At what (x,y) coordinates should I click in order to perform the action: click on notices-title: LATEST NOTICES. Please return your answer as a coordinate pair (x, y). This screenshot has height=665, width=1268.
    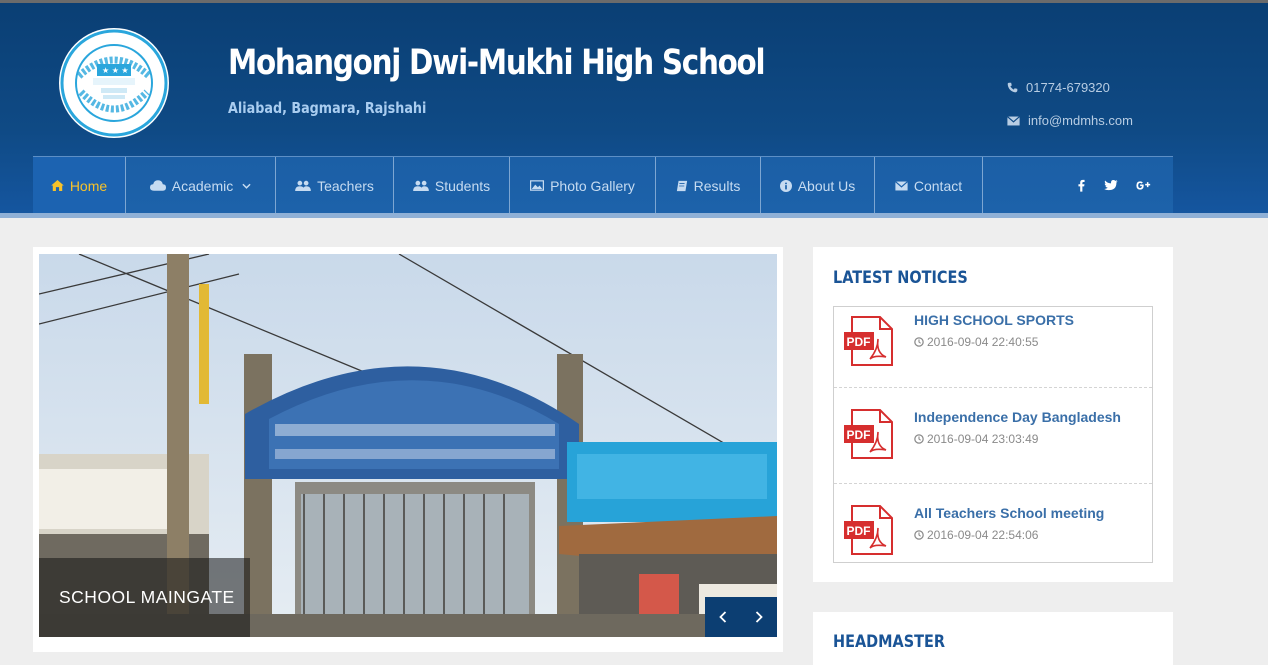
    Looking at the image, I should click on (900, 278).